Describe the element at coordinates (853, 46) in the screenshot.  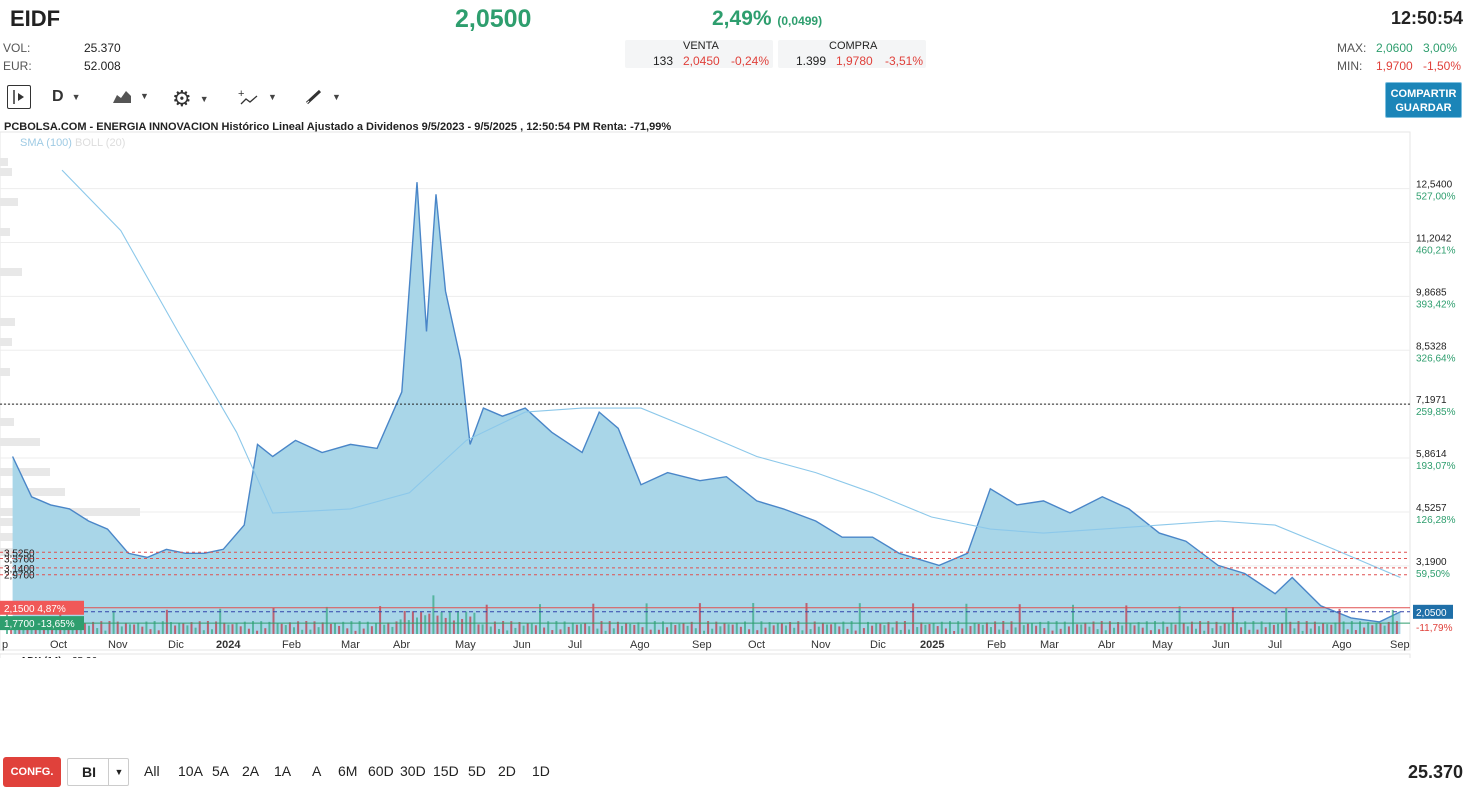
I see `buy-label: COMPRA` at that location.